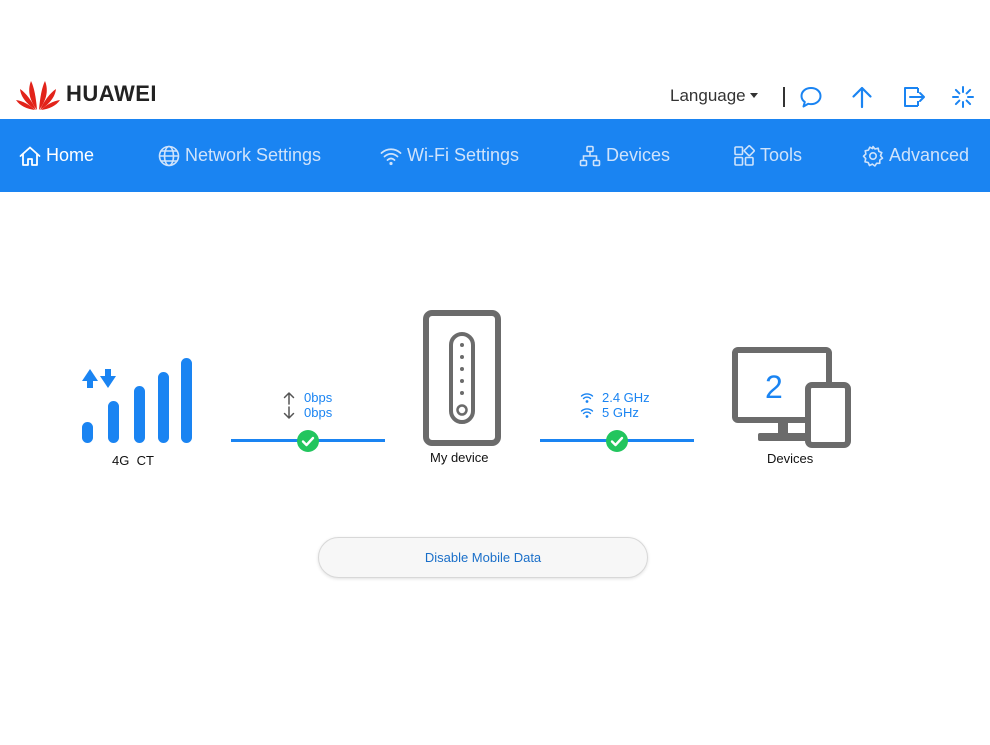 The height and width of the screenshot is (745, 990). What do you see at coordinates (790, 458) in the screenshot?
I see `devices-label: Devices` at bounding box center [790, 458].